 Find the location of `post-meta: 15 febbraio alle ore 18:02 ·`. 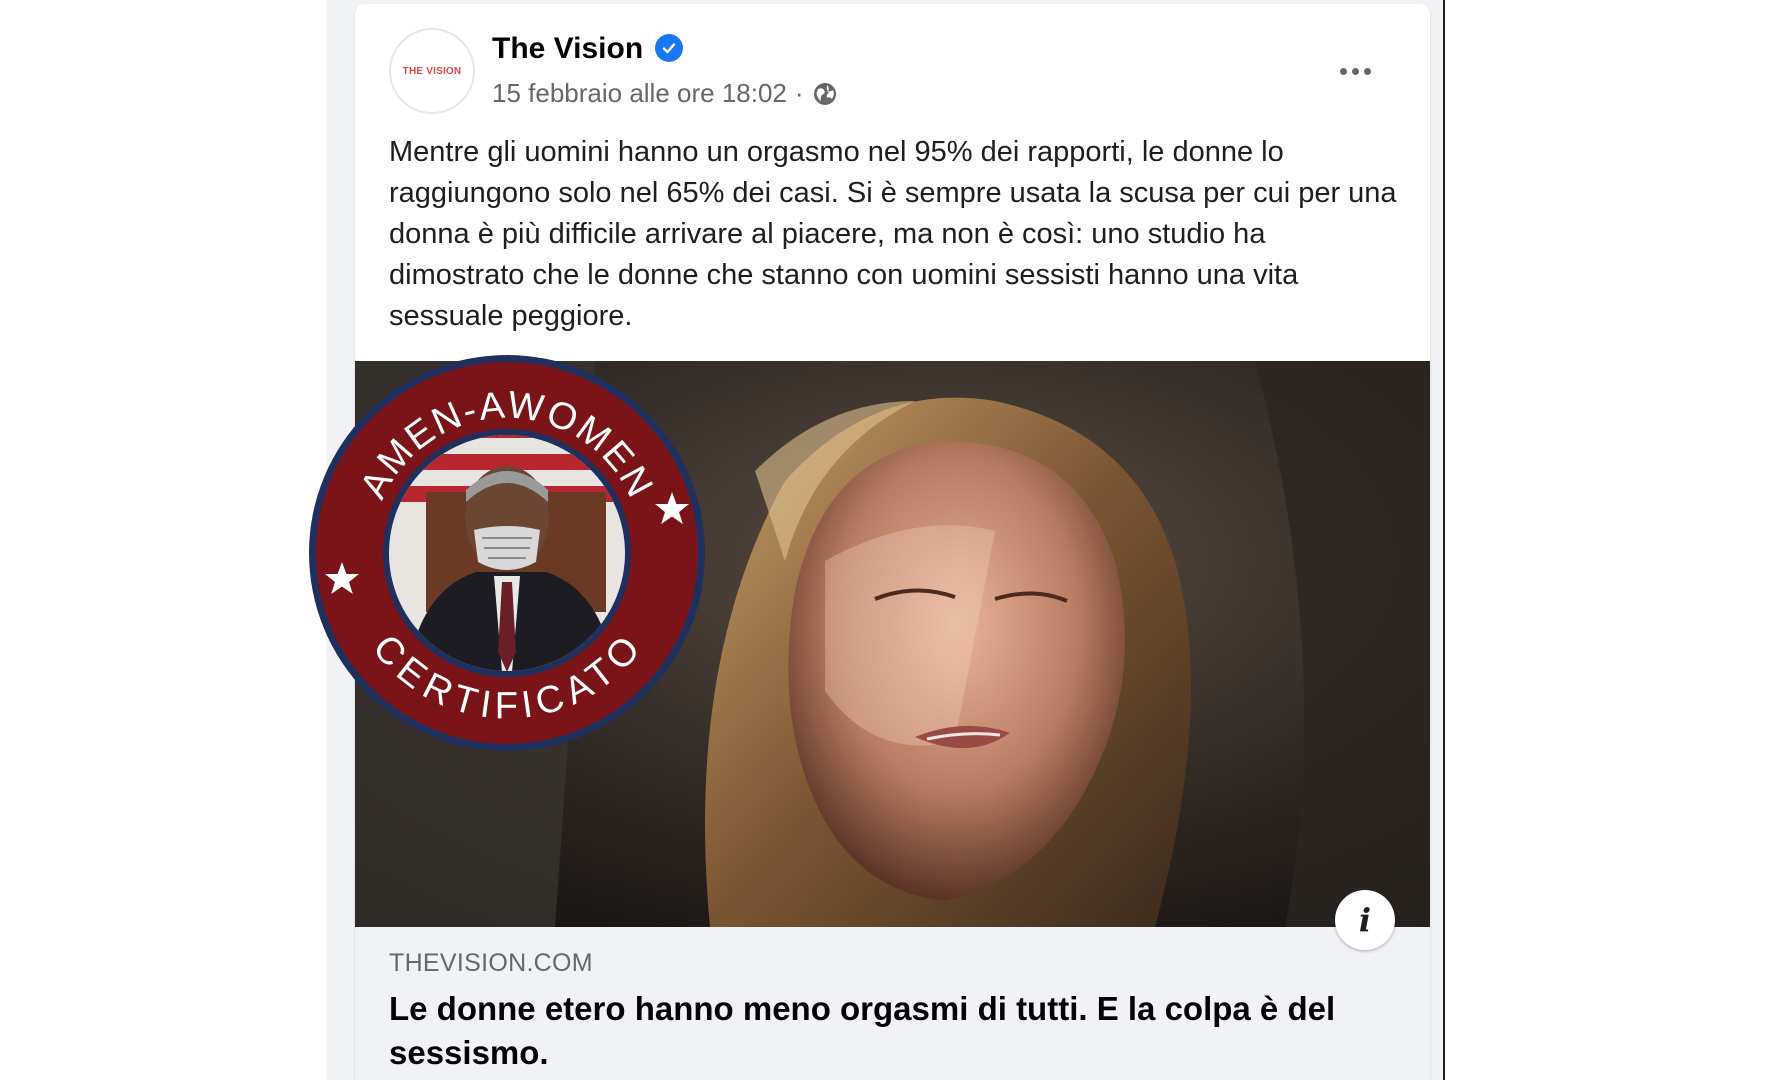

post-meta: 15 febbraio alle ore 18:02 · is located at coordinates (665, 93).